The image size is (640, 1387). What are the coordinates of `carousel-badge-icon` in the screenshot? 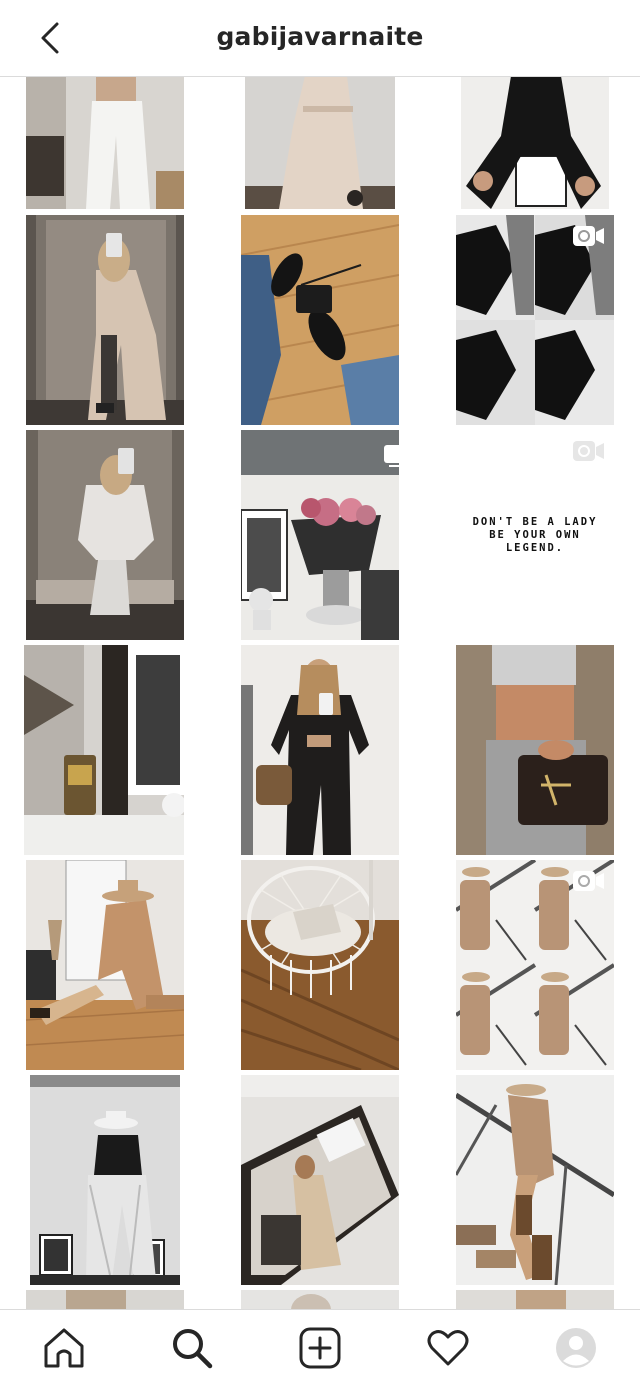 It's located at (391, 456).